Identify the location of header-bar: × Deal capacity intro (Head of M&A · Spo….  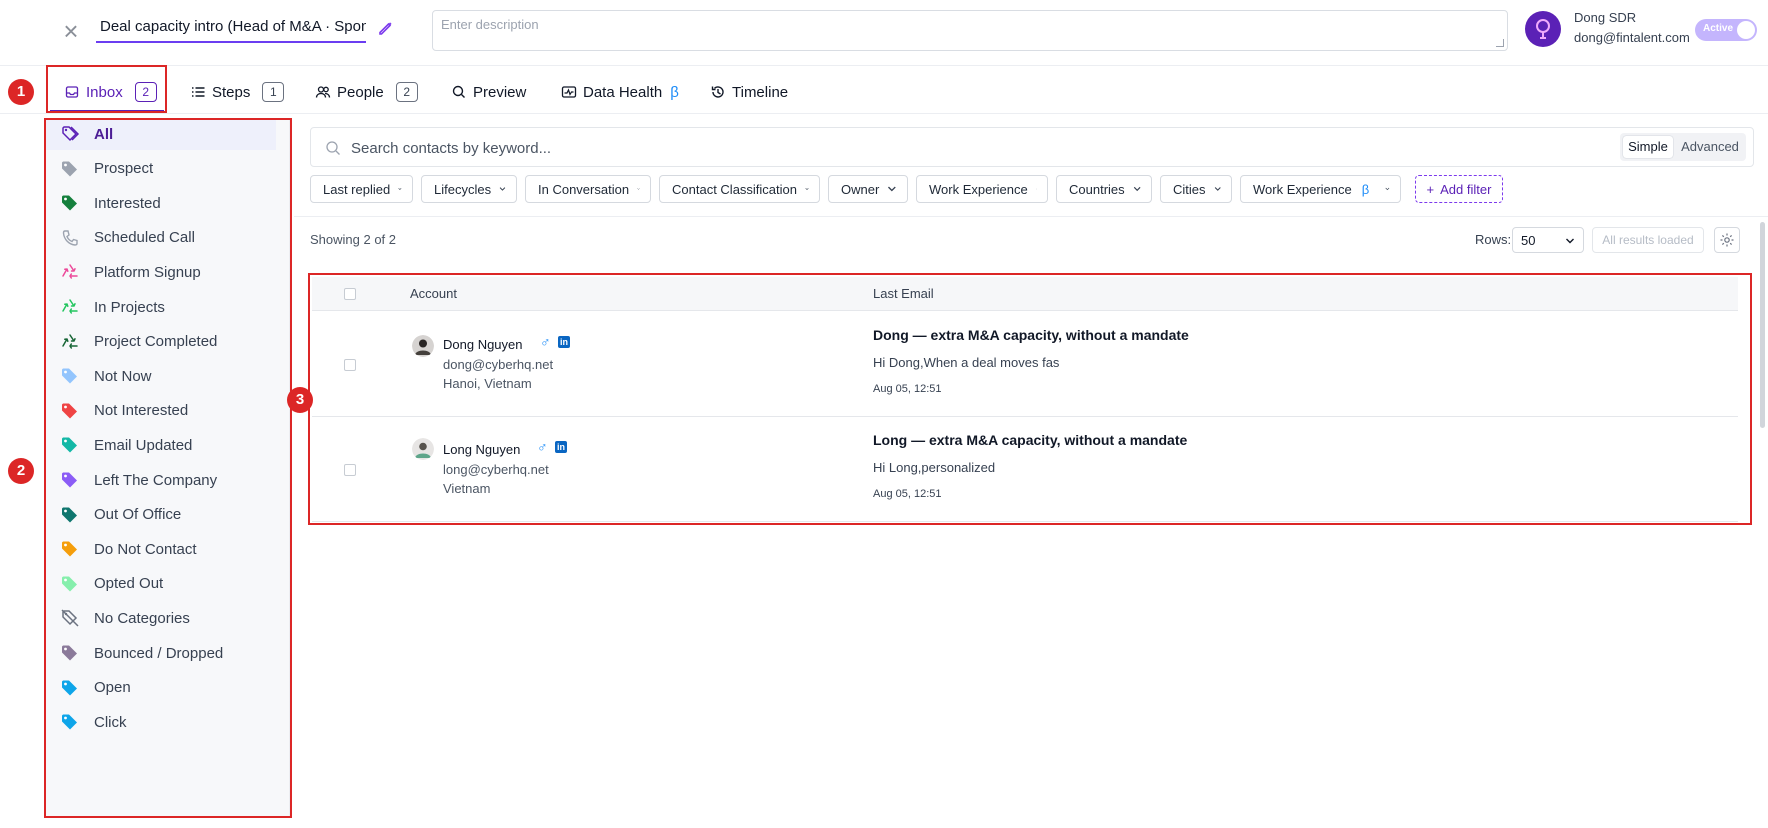
(884, 33).